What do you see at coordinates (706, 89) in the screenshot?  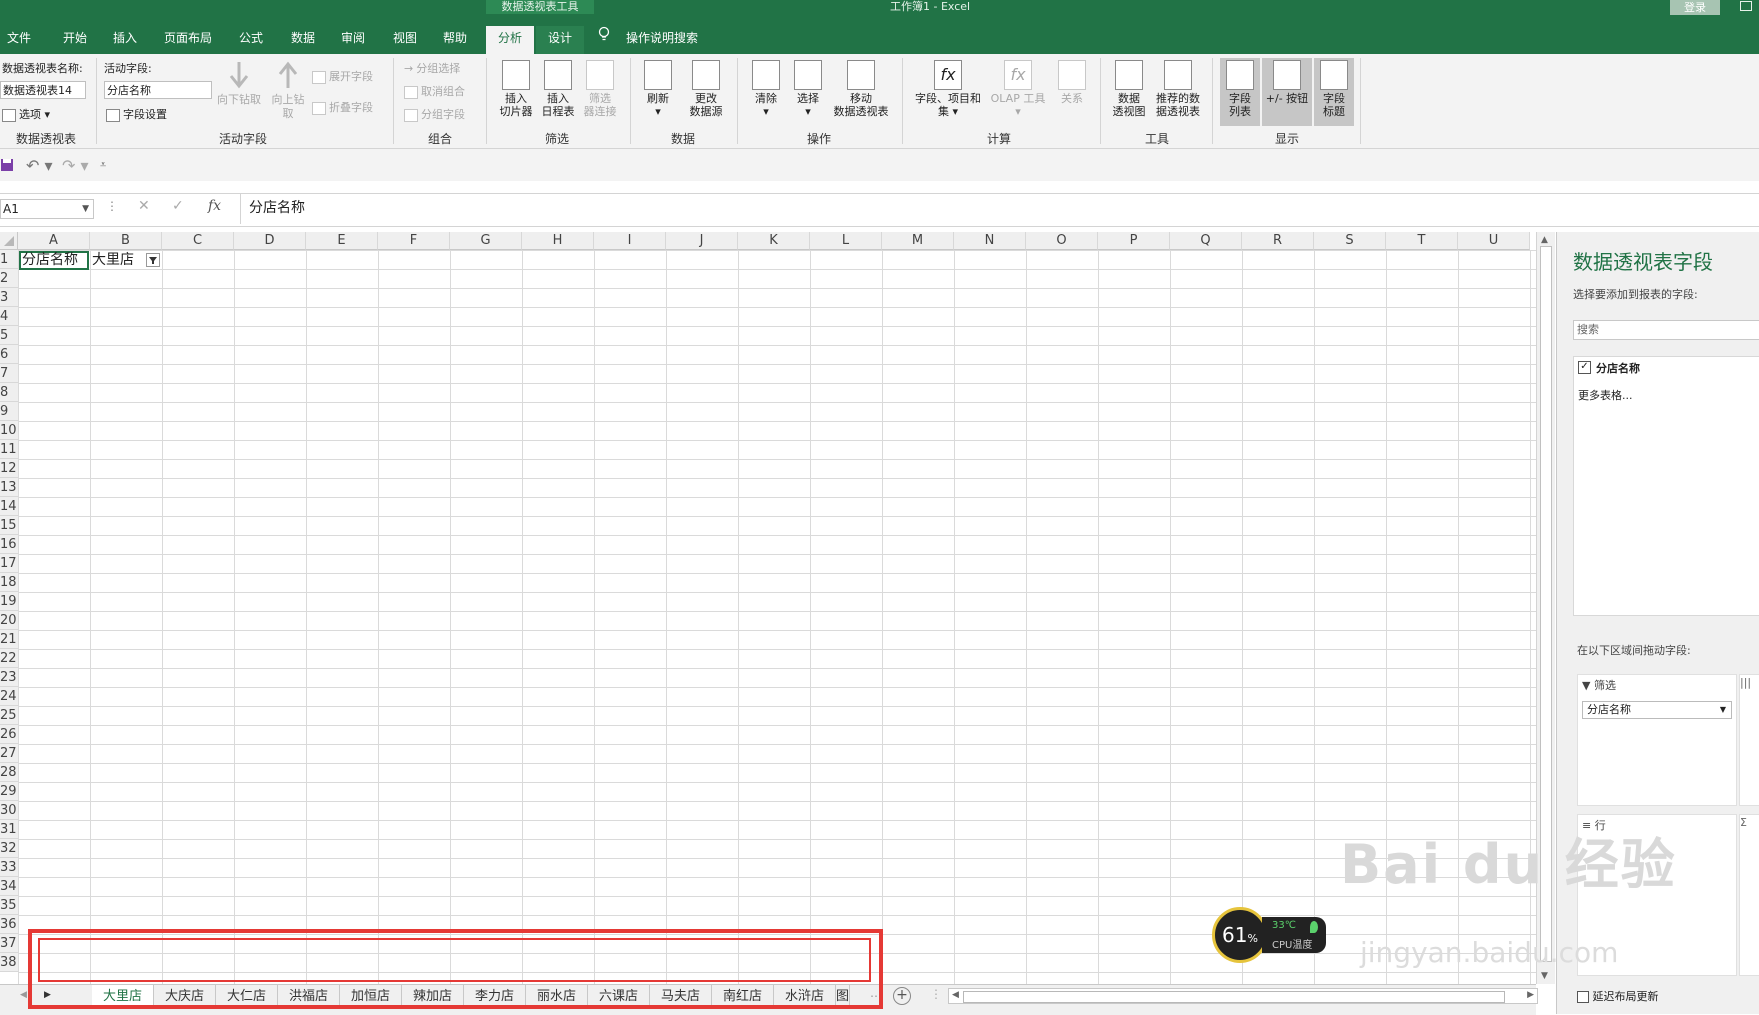 I see `change-data-source-button: 更改 数据源` at bounding box center [706, 89].